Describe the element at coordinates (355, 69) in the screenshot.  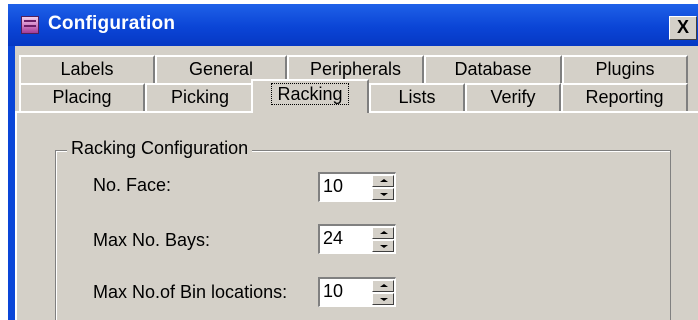
I see `tab-label: Peripherals` at that location.